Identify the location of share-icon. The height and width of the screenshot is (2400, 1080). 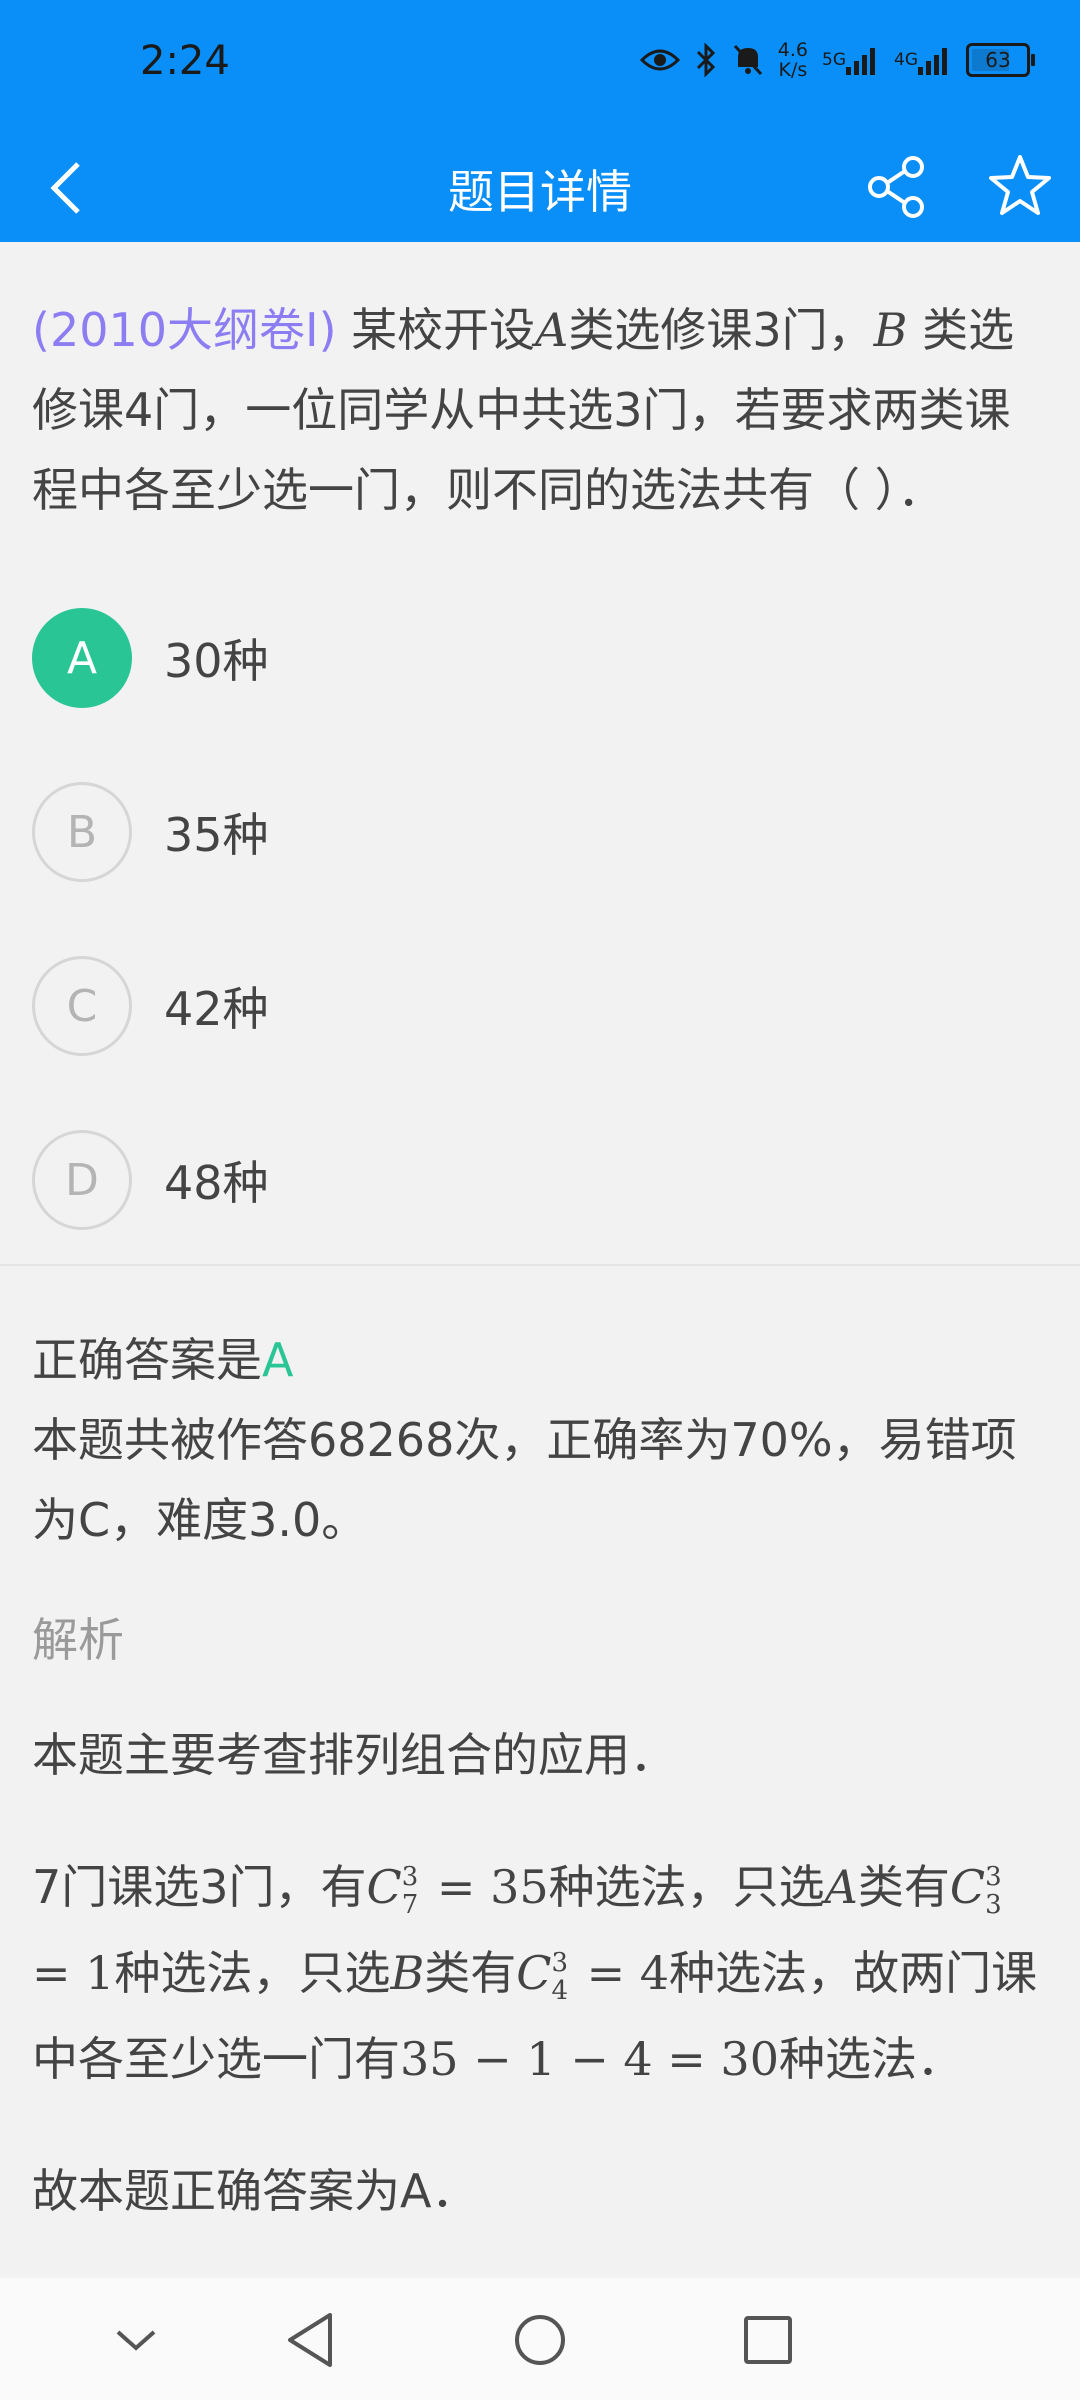
(896, 187).